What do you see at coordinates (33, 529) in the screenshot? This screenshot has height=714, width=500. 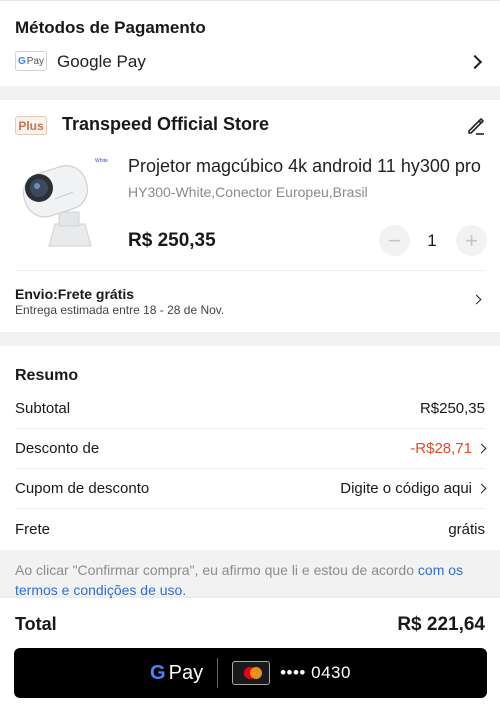 I see `summary-row-label: Frete` at bounding box center [33, 529].